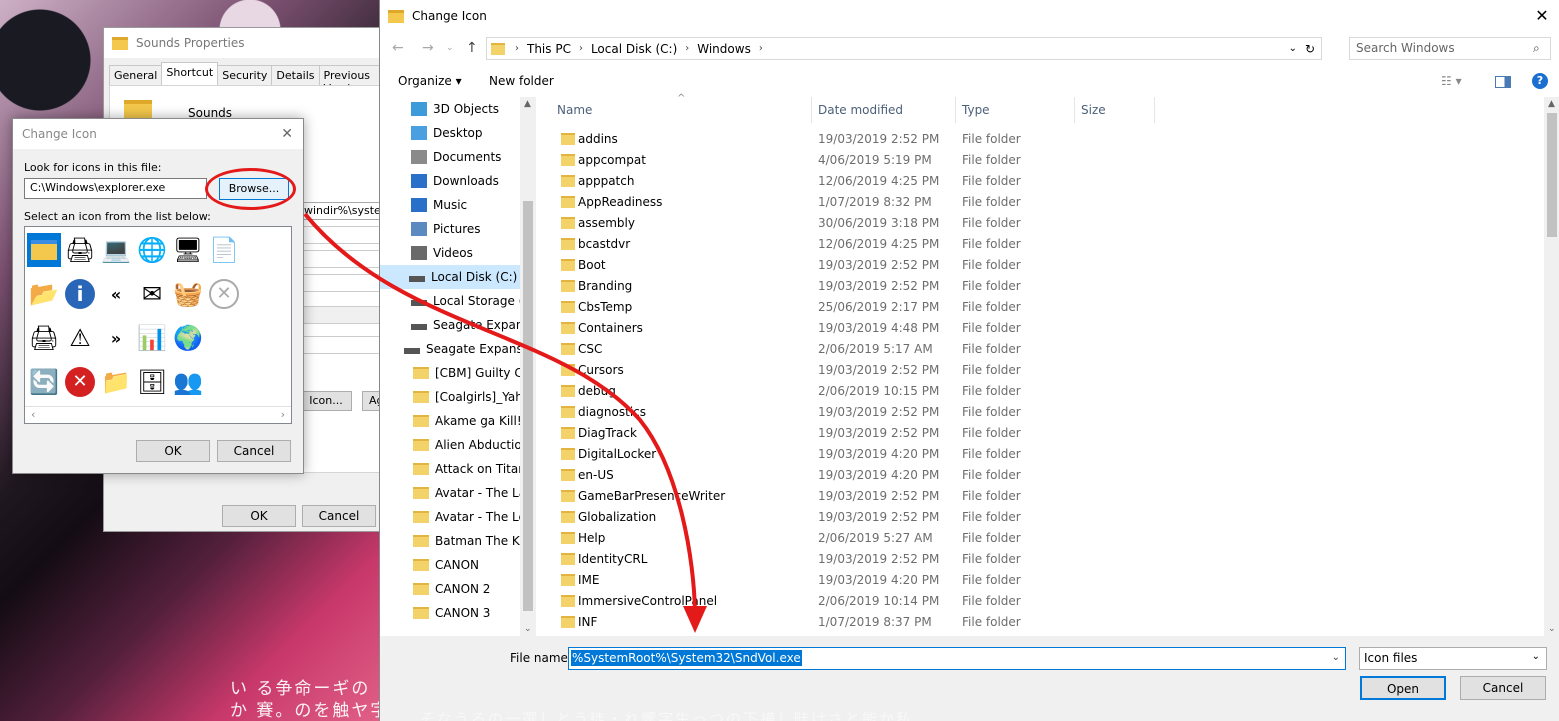 The image size is (1559, 721). I want to click on new-folder-button: New folder, so click(521, 81).